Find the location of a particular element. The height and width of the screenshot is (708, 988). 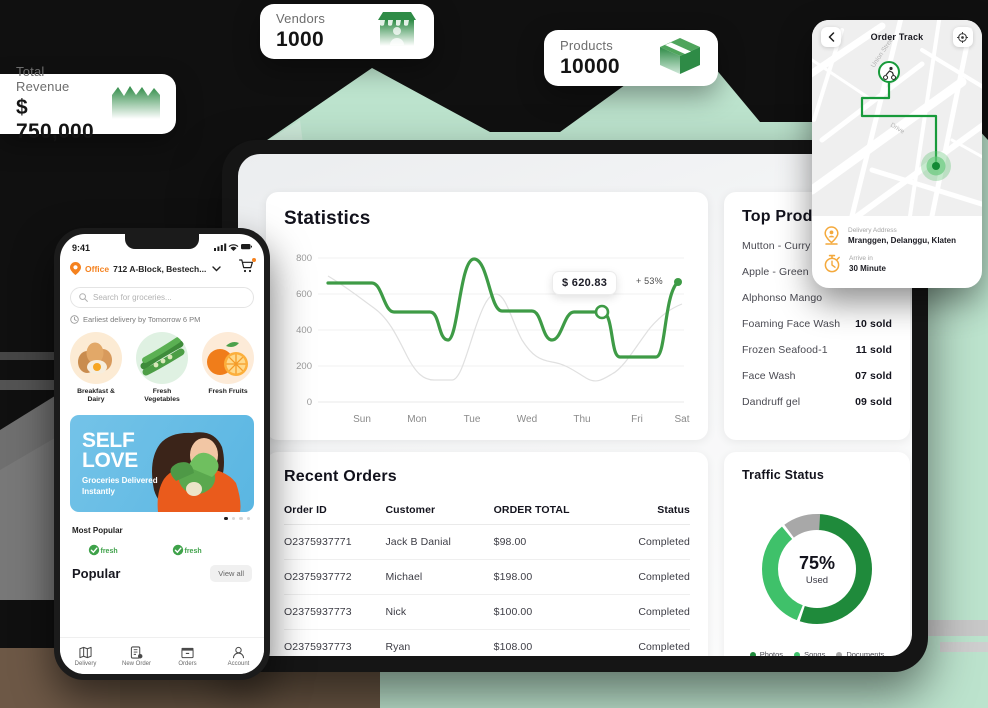

okra-icon is located at coordinates (162, 358).